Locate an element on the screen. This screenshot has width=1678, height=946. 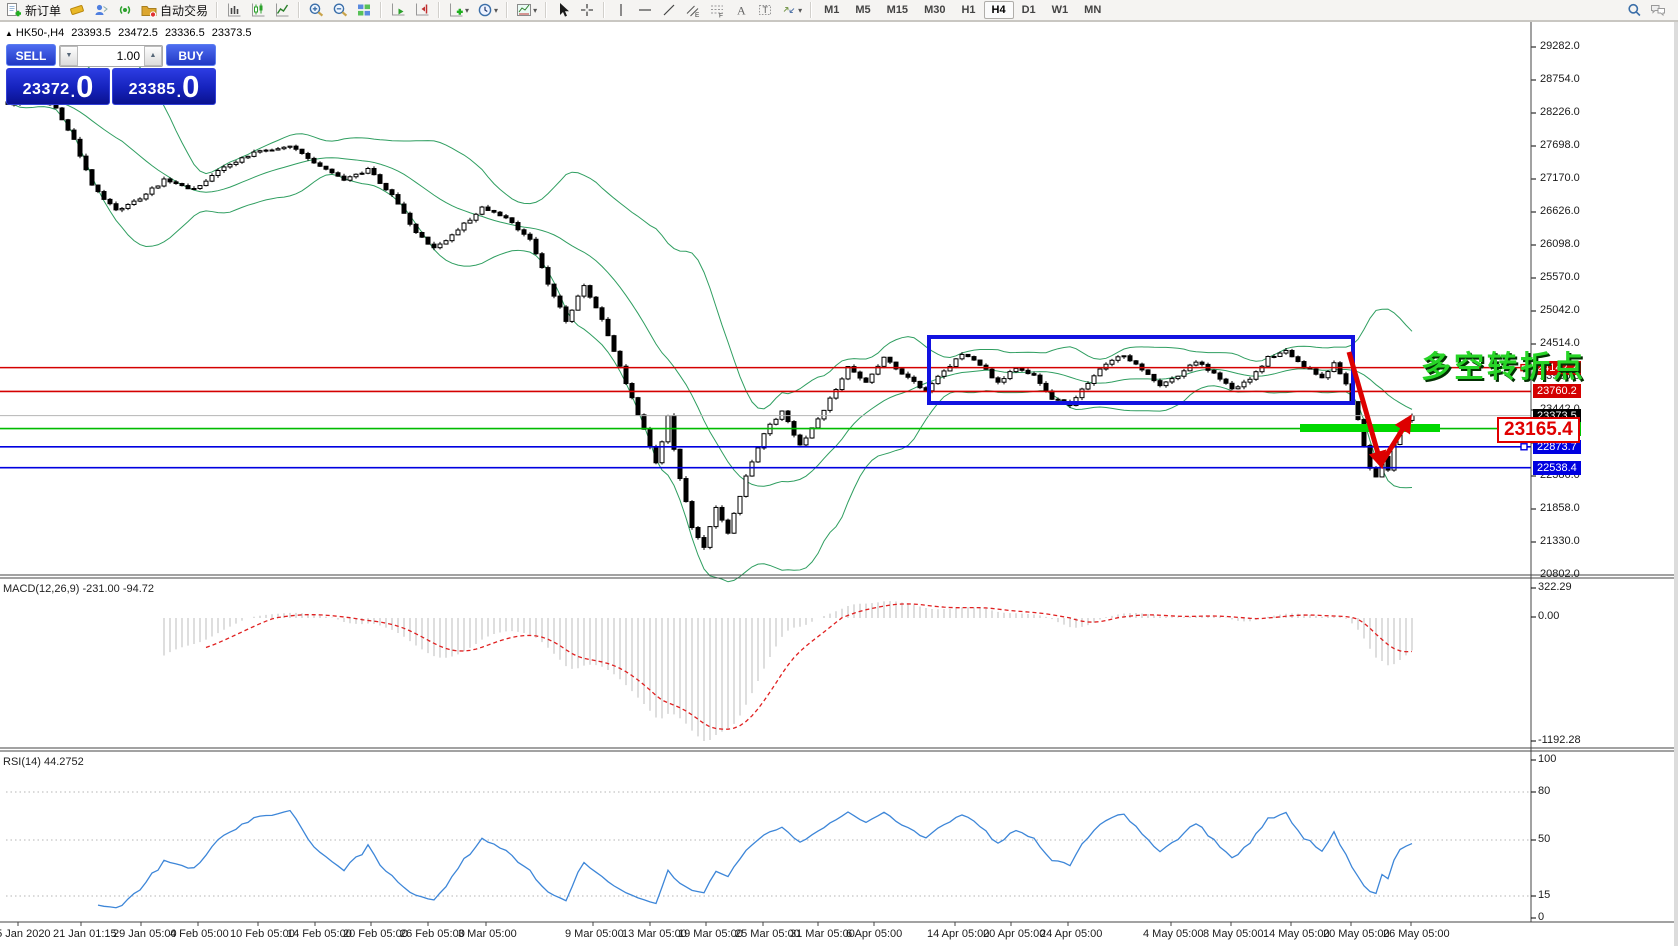
chat-button is located at coordinates (1658, 10).